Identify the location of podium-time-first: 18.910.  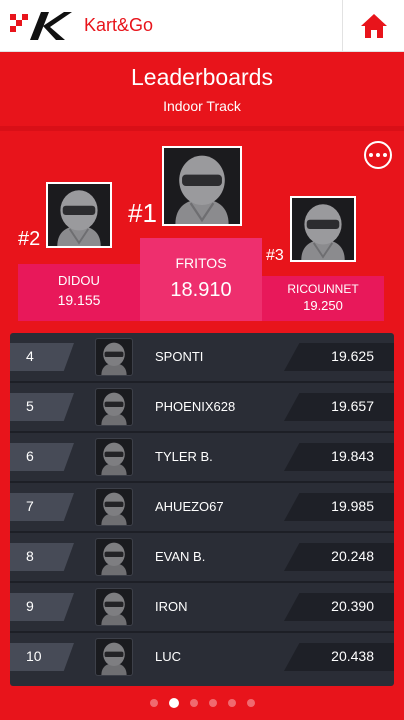
(201, 290).